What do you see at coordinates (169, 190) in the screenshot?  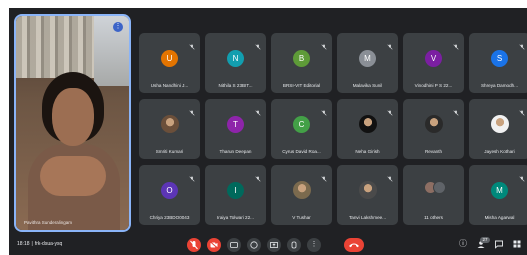 I see `avatar: O` at bounding box center [169, 190].